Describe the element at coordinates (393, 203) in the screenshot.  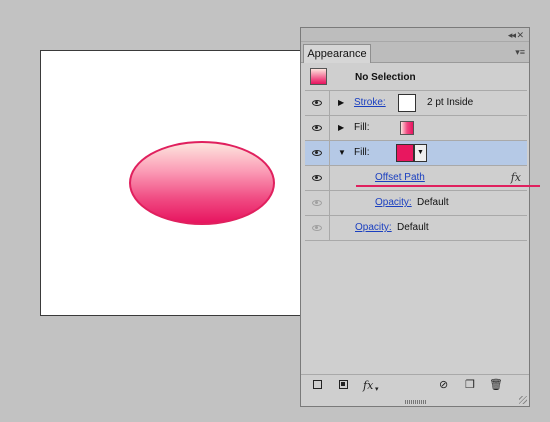
I see `fill-opacity-link: Opacity:` at that location.